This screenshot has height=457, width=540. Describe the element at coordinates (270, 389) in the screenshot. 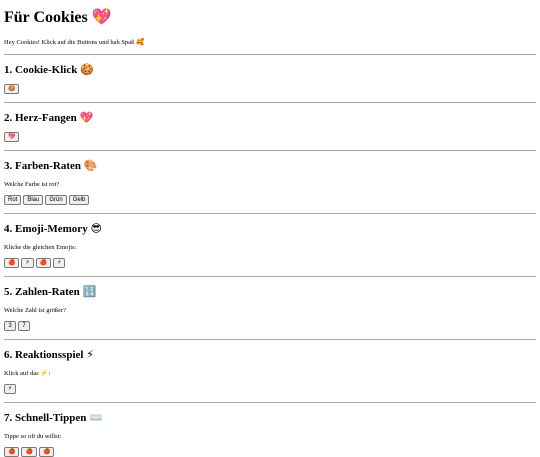

I see `button-row: ⚡` at that location.